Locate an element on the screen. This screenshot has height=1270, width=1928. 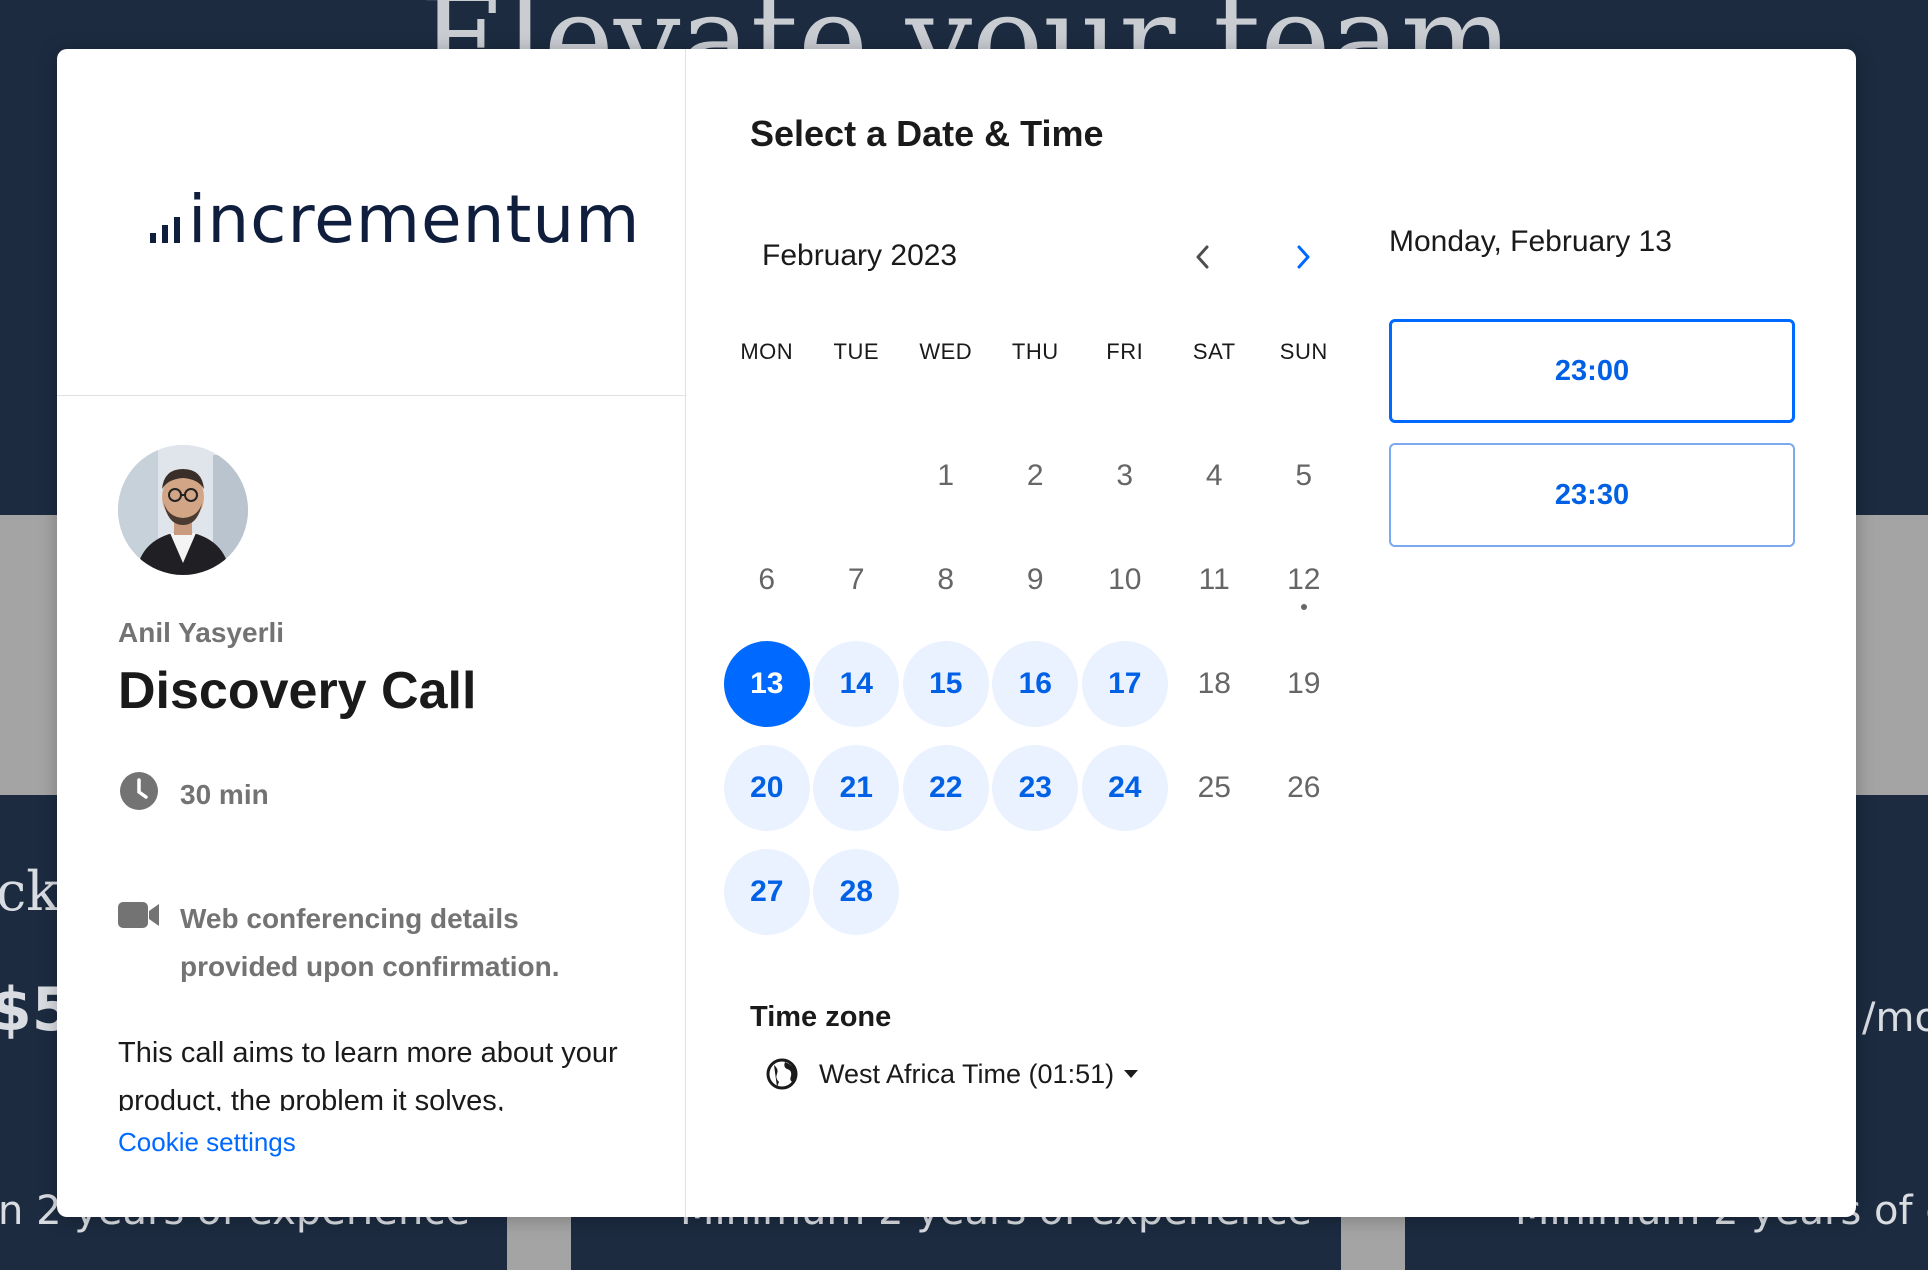
timezone-label: Time zone is located at coordinates (821, 1017).